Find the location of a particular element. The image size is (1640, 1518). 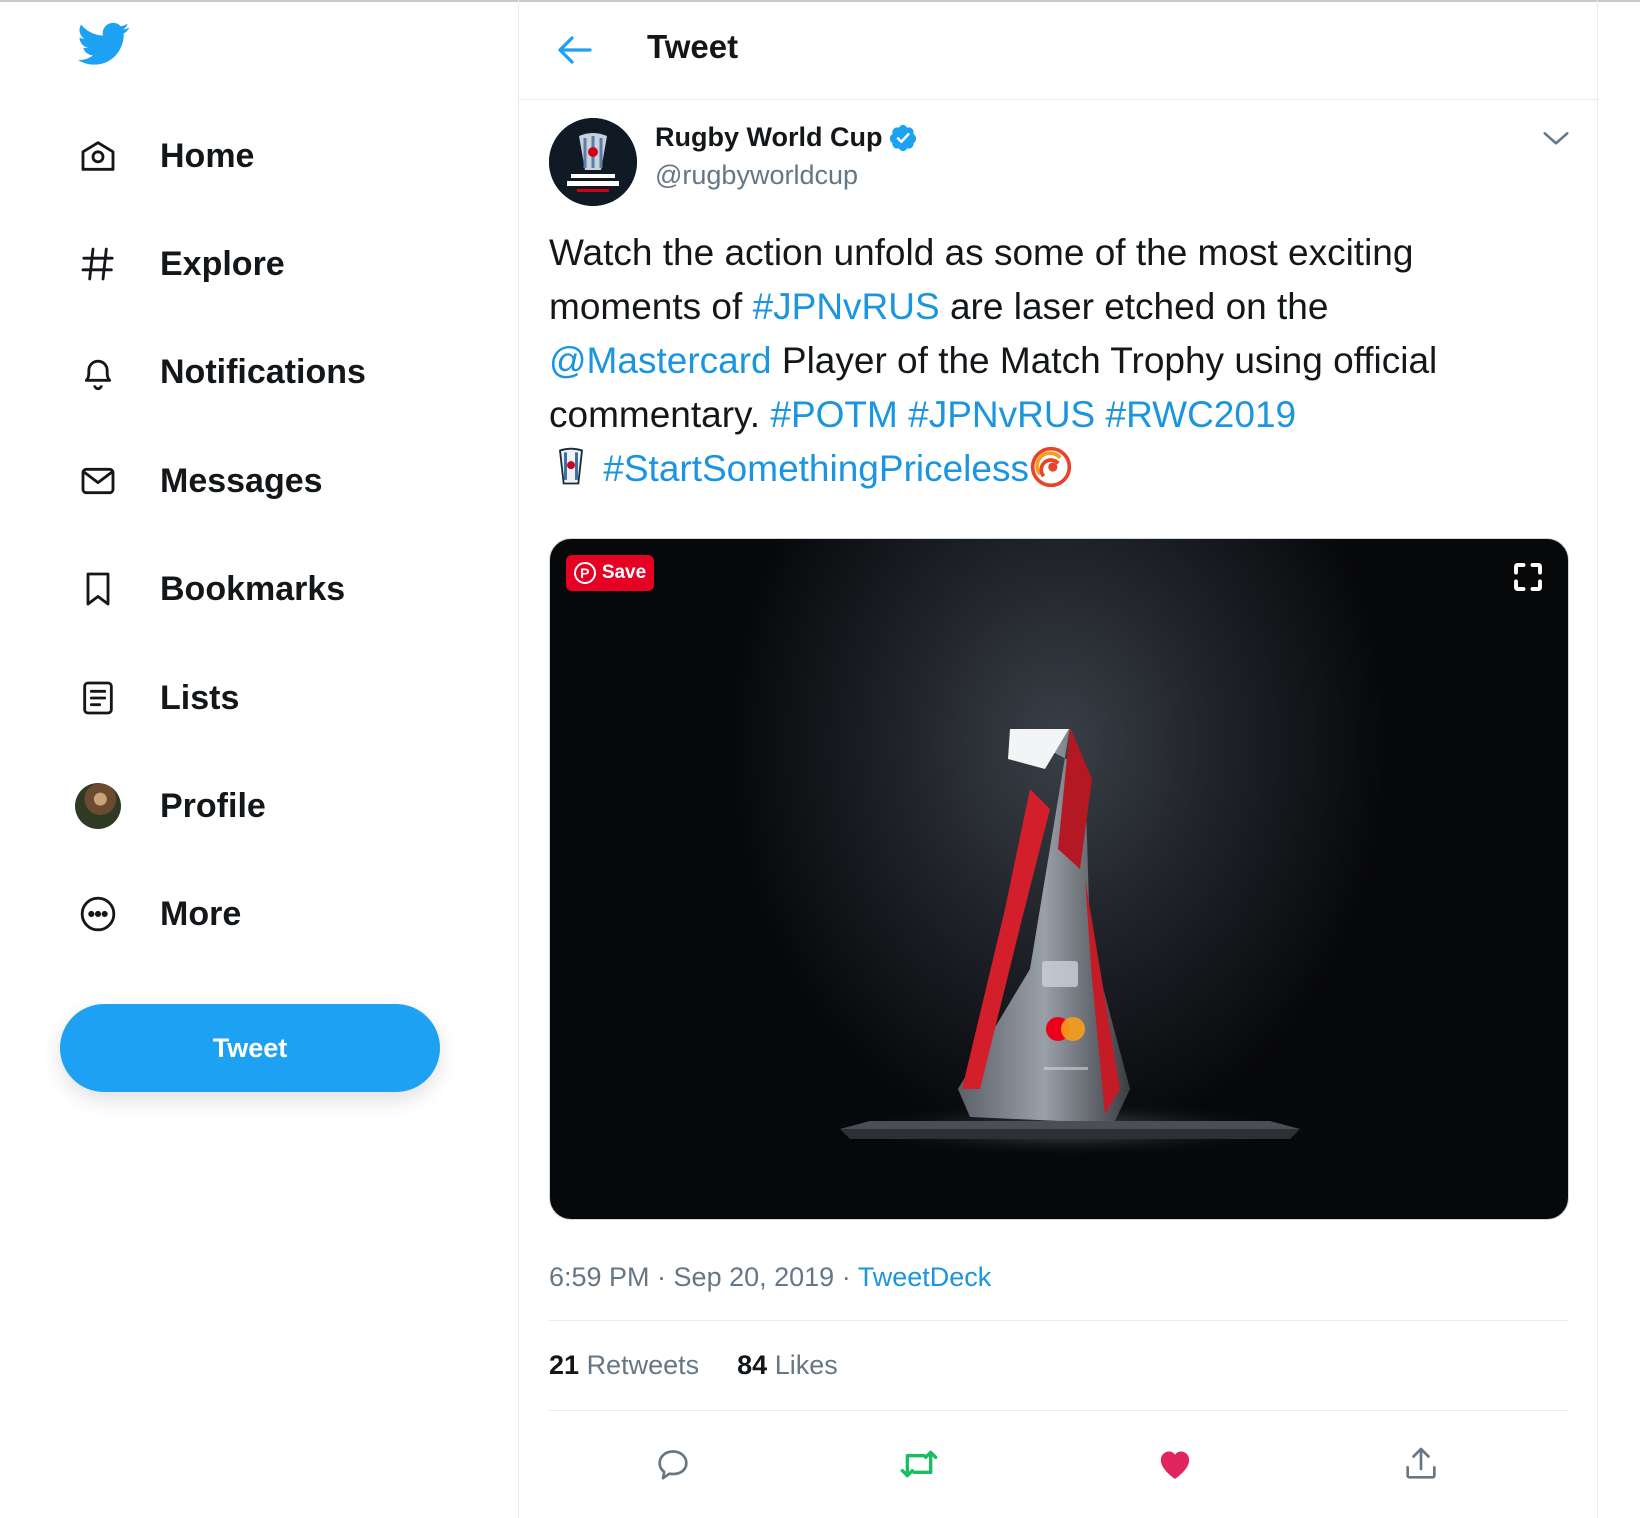

sidebar-item-profile: Profile is located at coordinates (168, 806).